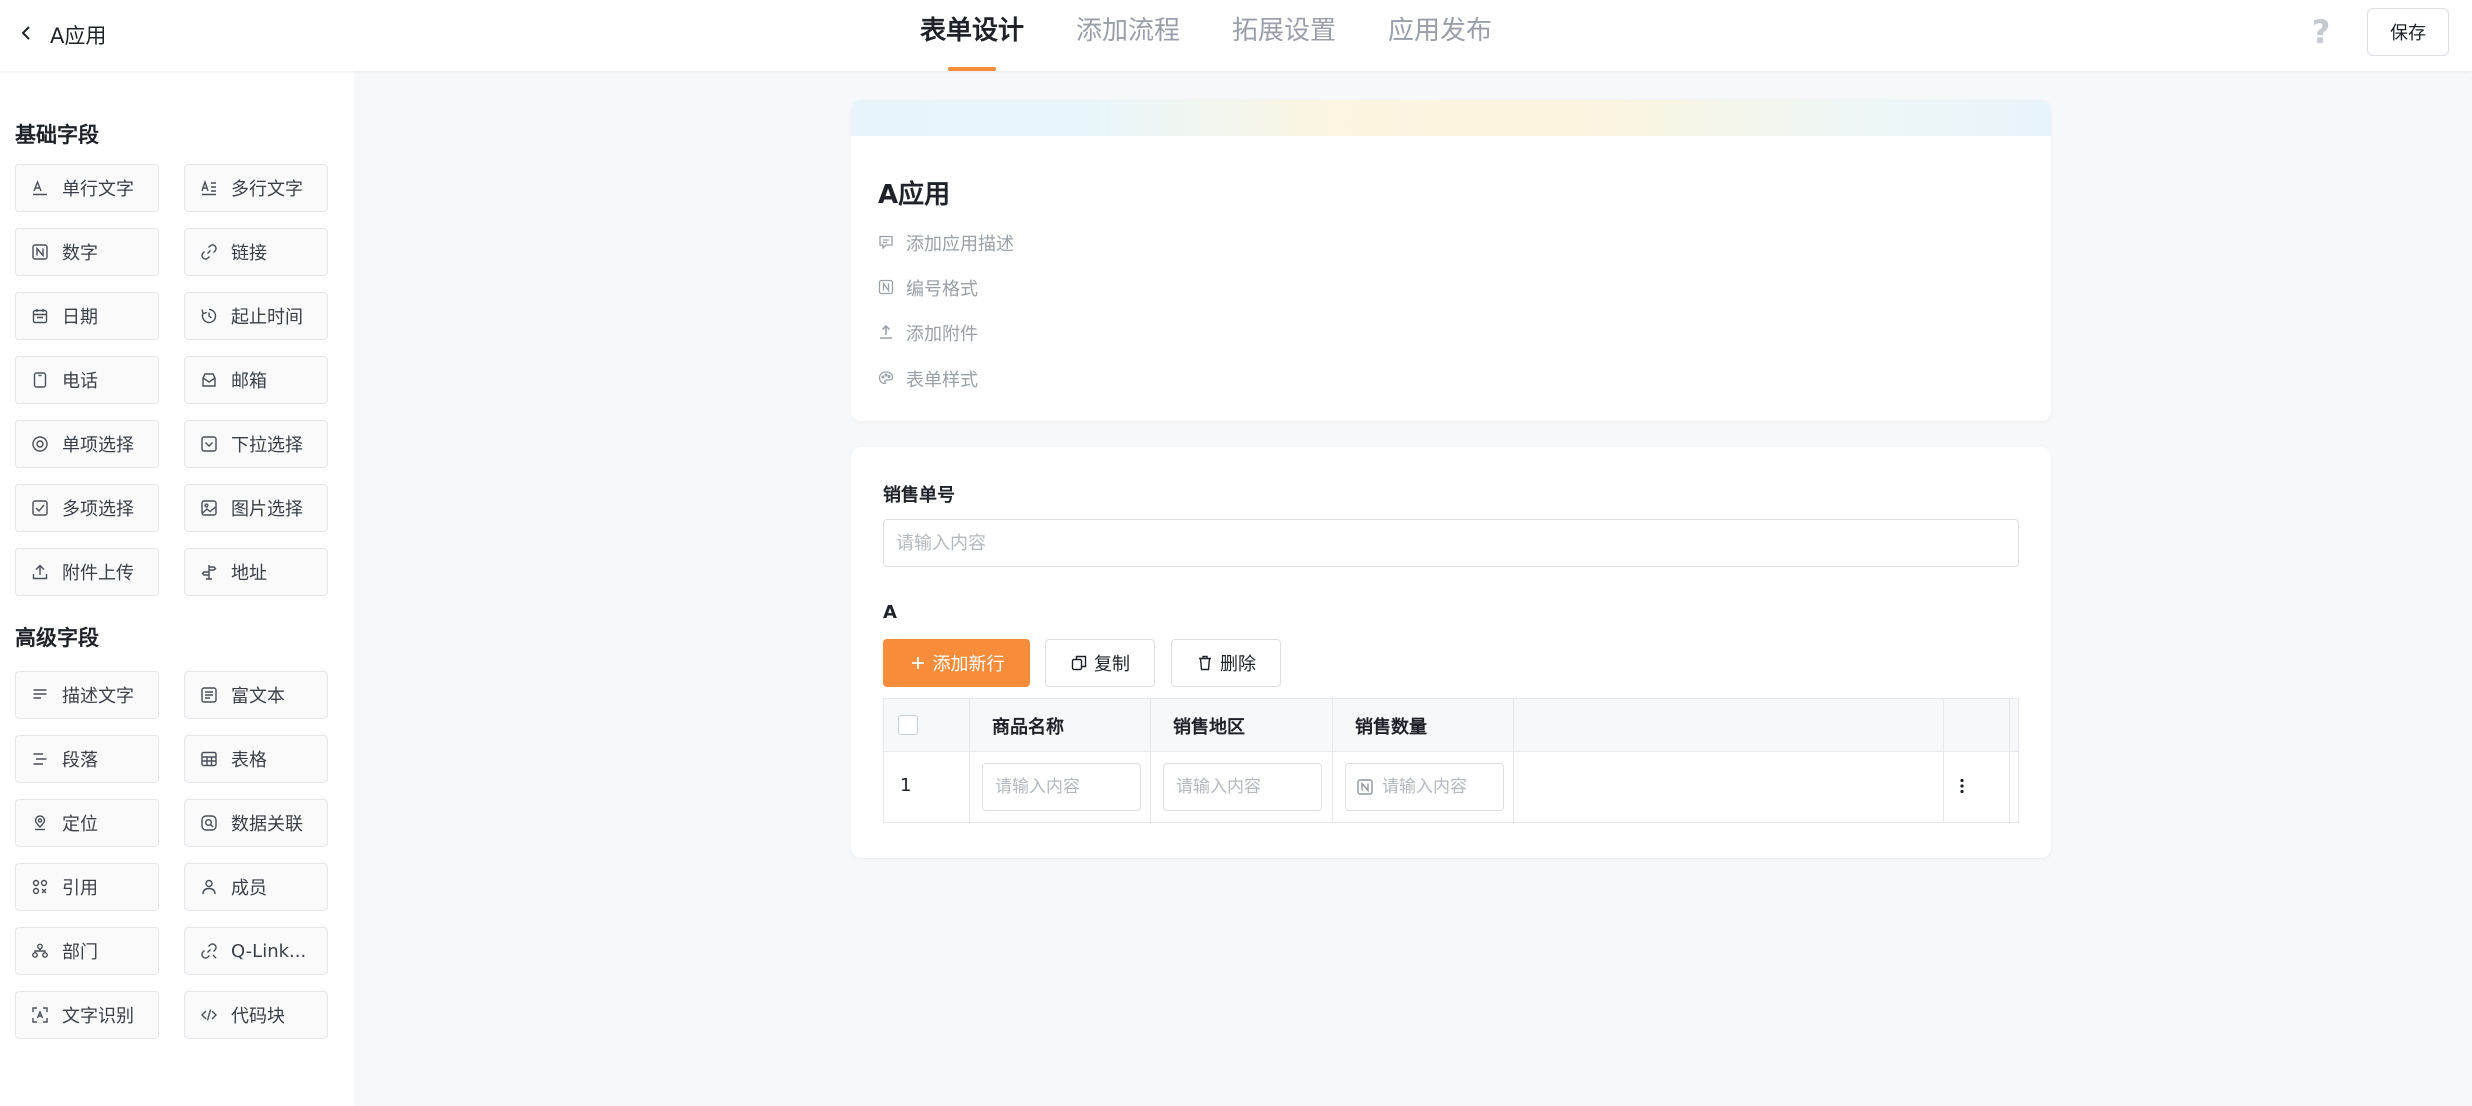 The image size is (2472, 1106). What do you see at coordinates (209, 1015) in the screenshot?
I see `code-icon` at bounding box center [209, 1015].